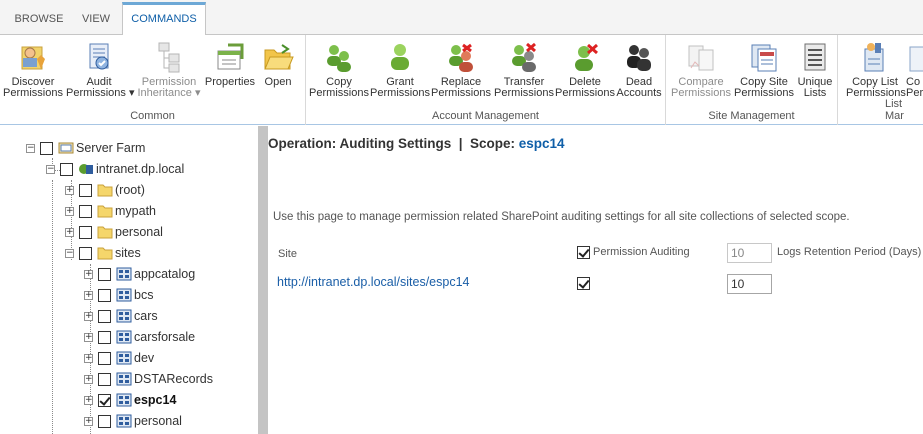 This screenshot has width=923, height=434. I want to click on copy-permissions-button: Copy Permissions, so click(339, 70).